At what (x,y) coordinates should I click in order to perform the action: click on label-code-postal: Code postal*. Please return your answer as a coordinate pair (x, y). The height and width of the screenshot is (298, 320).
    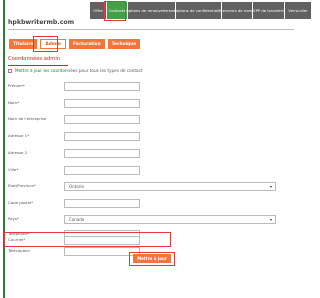
    Looking at the image, I should click on (21, 202).